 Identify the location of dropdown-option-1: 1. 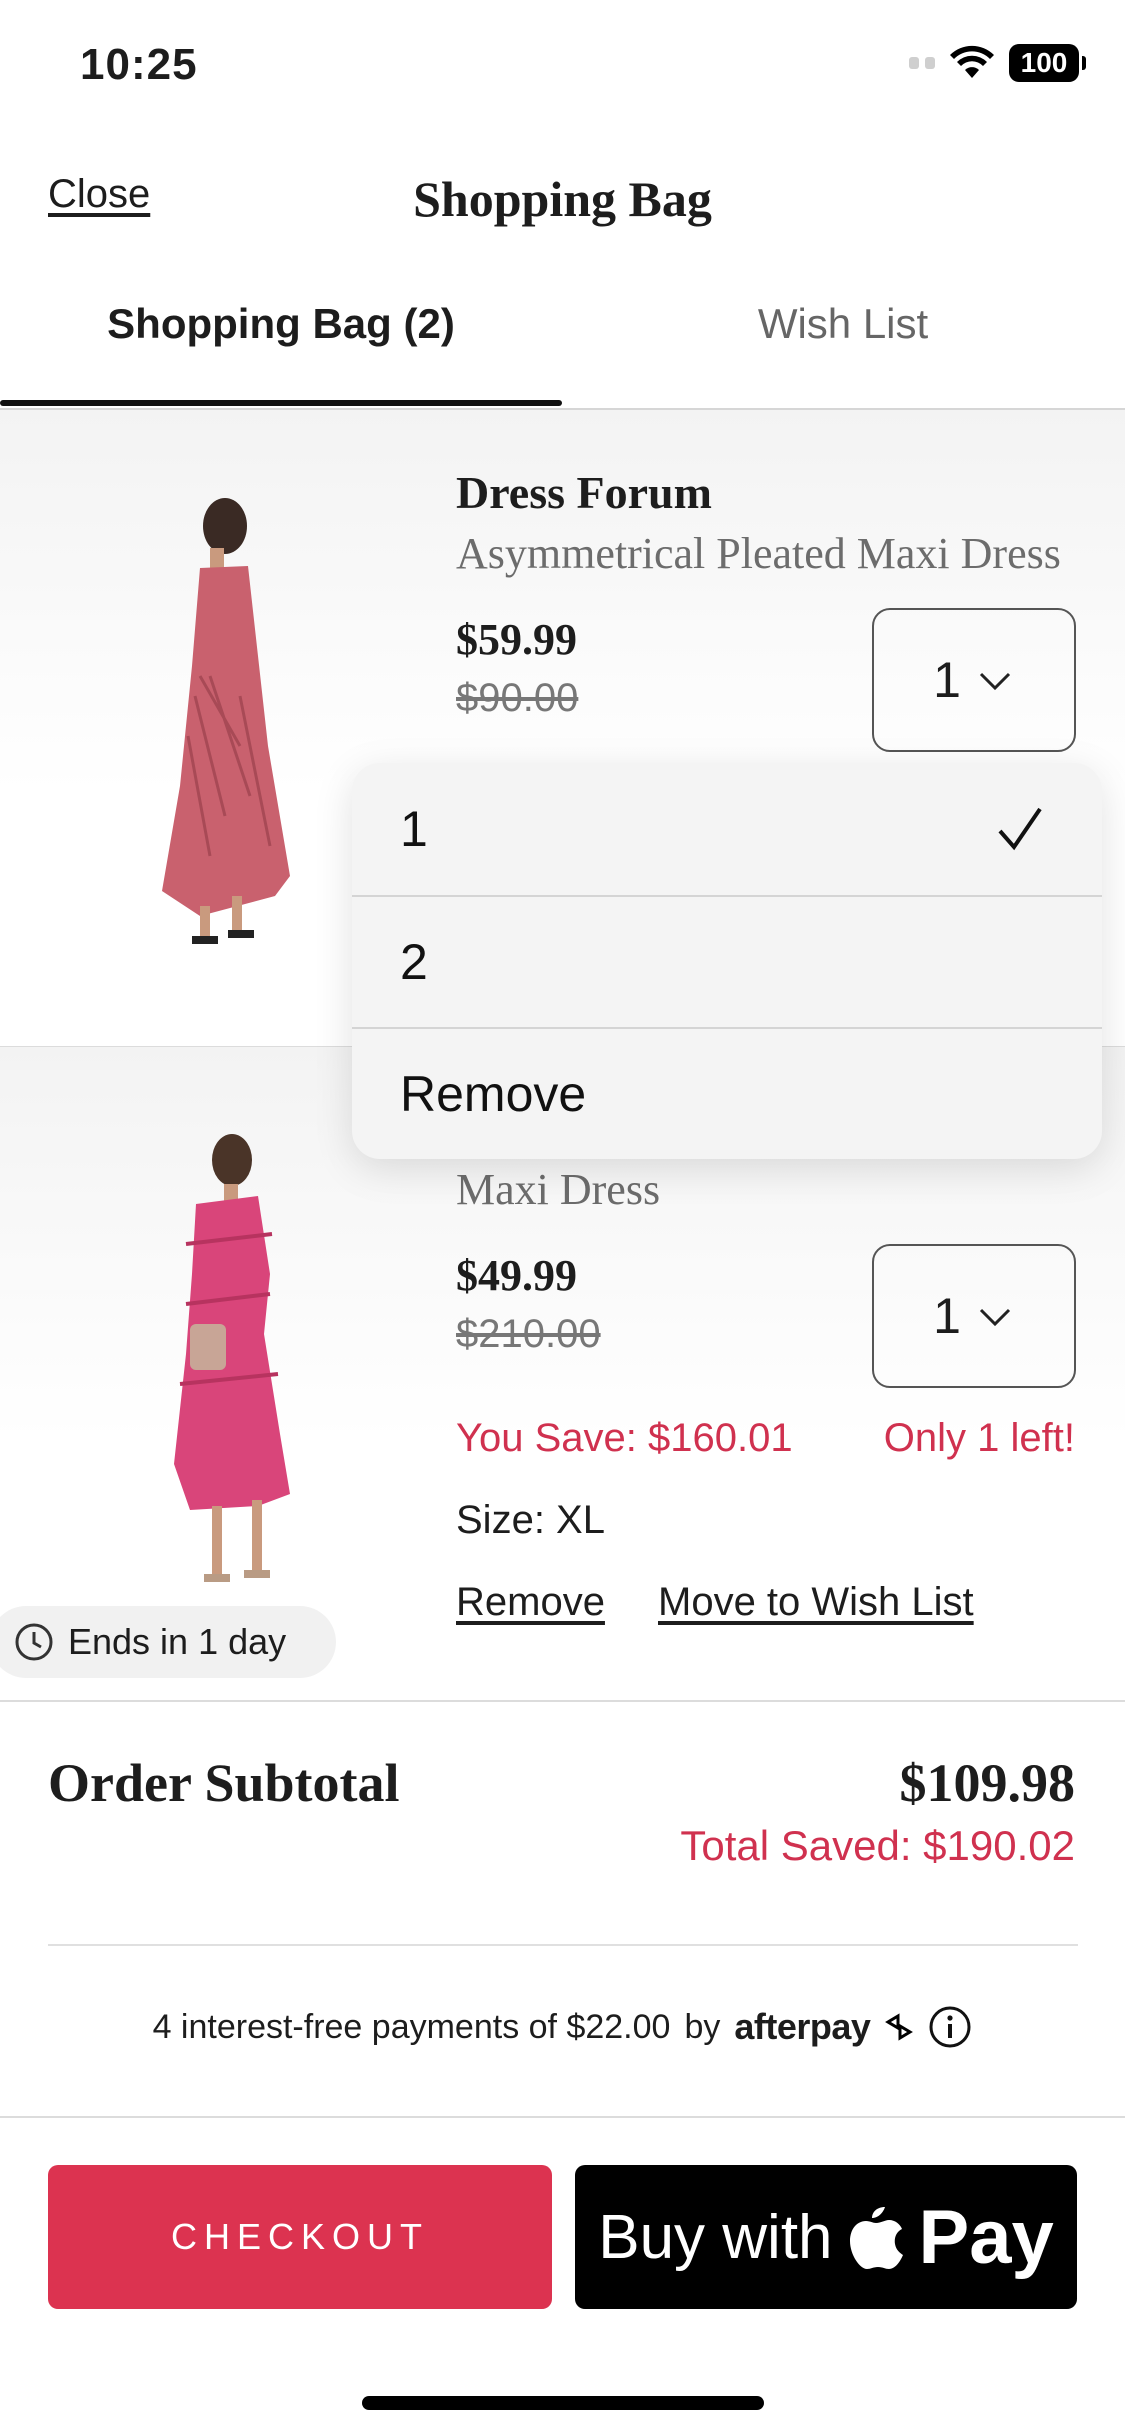
(727, 829).